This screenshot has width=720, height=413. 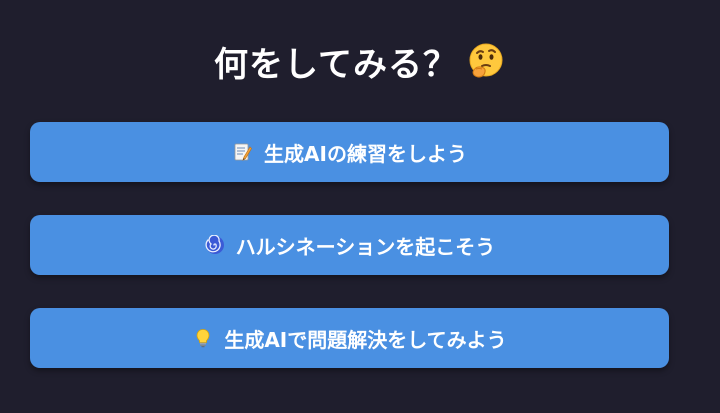 I want to click on cause-hallucination-button: ハルシネーションを起こそう, so click(x=349, y=245).